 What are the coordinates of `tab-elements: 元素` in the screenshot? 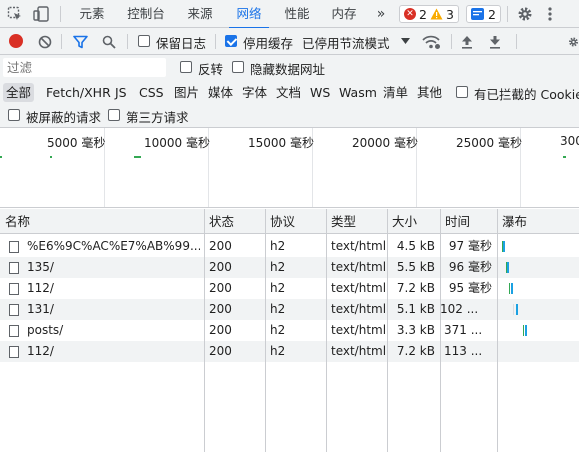 It's located at (92, 14).